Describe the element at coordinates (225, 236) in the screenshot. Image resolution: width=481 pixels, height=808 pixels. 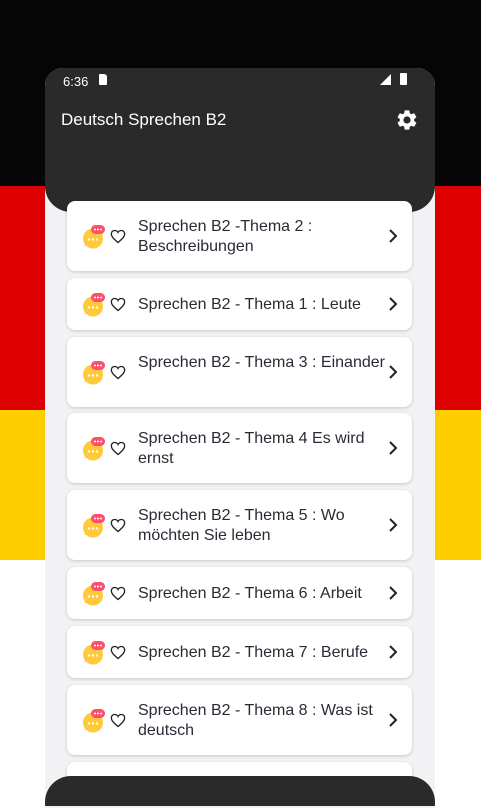
I see `list-item-label: Sprechen B2 -Thema 2 : Beschreibungen` at that location.